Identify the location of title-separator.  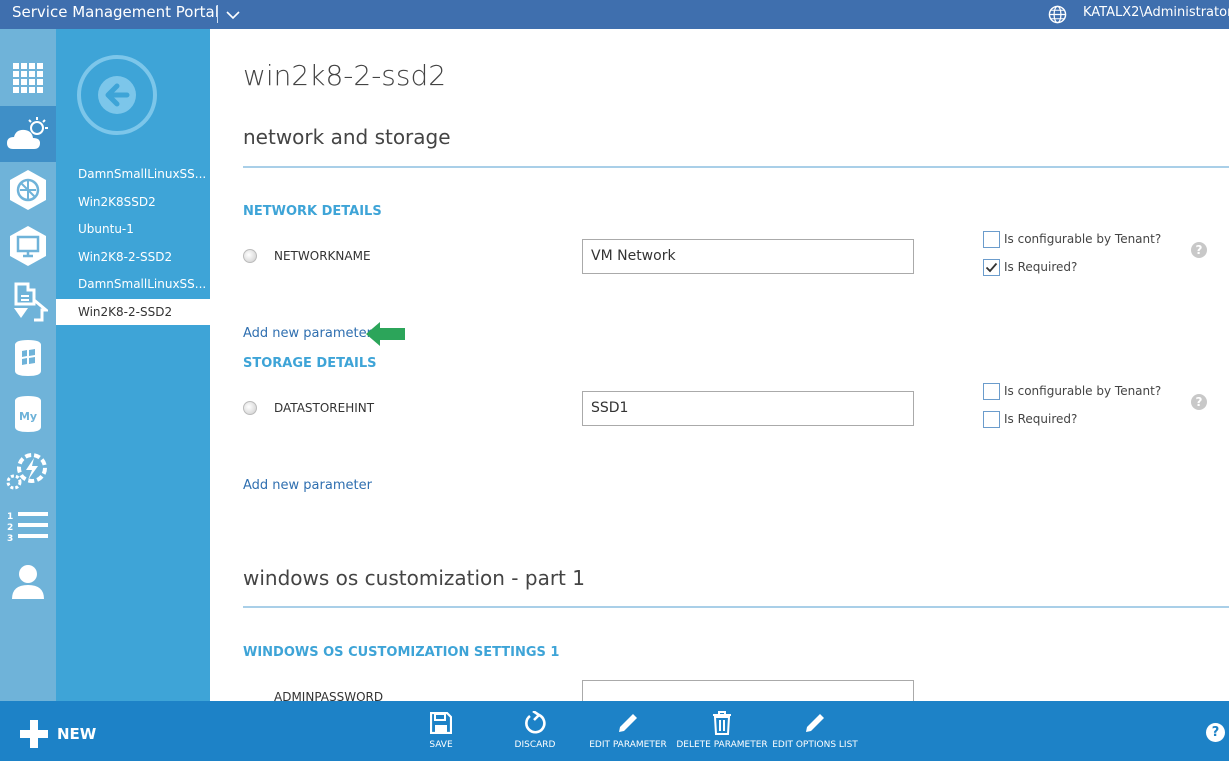
(217, 14).